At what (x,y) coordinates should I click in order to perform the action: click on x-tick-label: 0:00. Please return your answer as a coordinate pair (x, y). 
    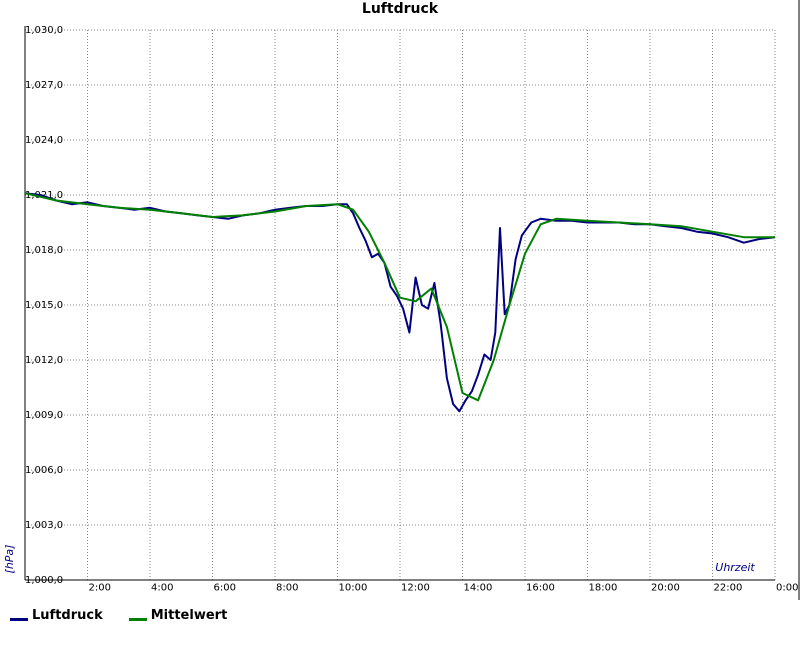
    Looking at the image, I should click on (787, 587).